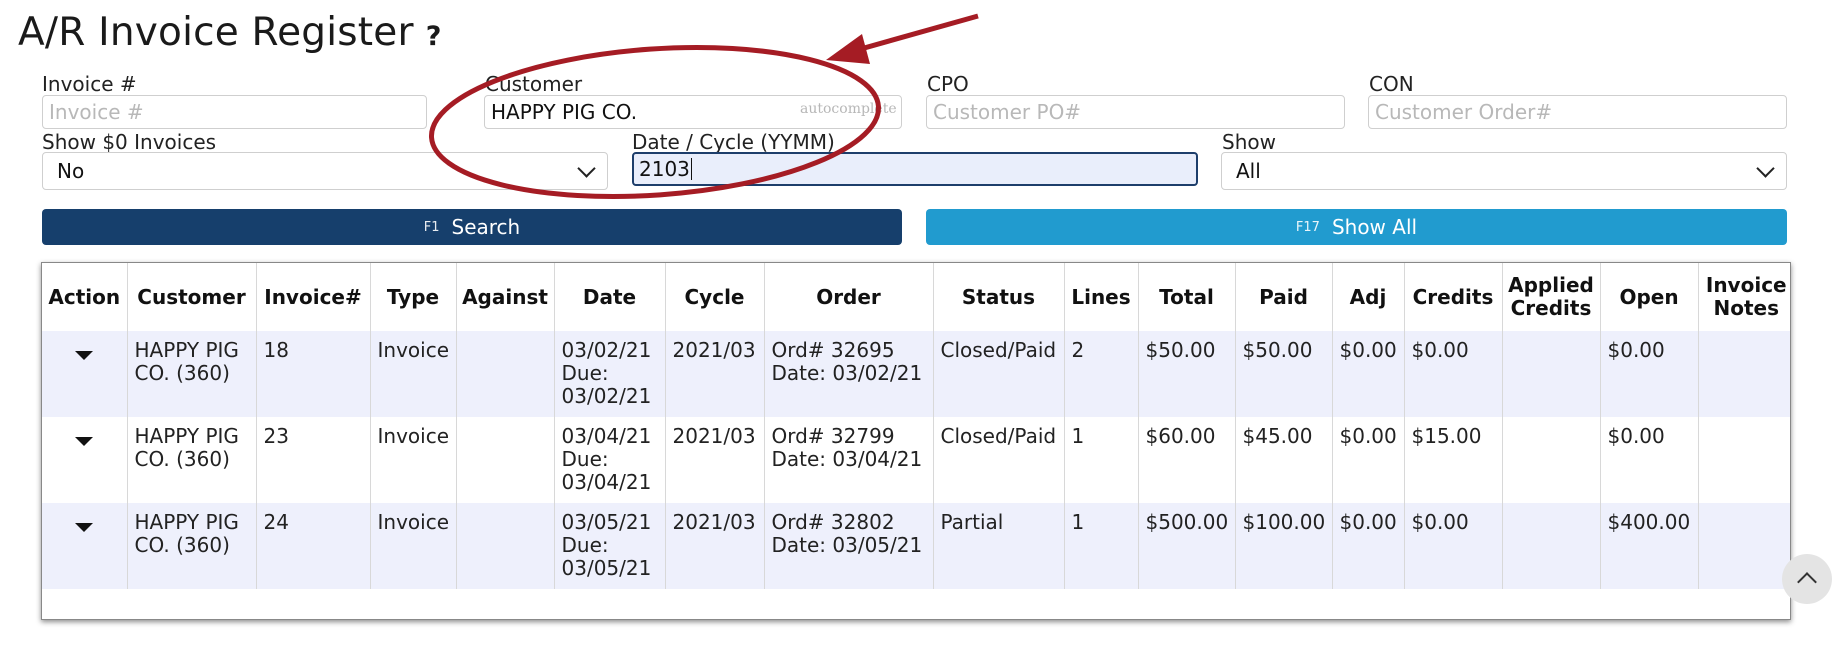 This screenshot has width=1837, height=649. Describe the element at coordinates (1649, 297) in the screenshot. I see `col-open: Open` at that location.